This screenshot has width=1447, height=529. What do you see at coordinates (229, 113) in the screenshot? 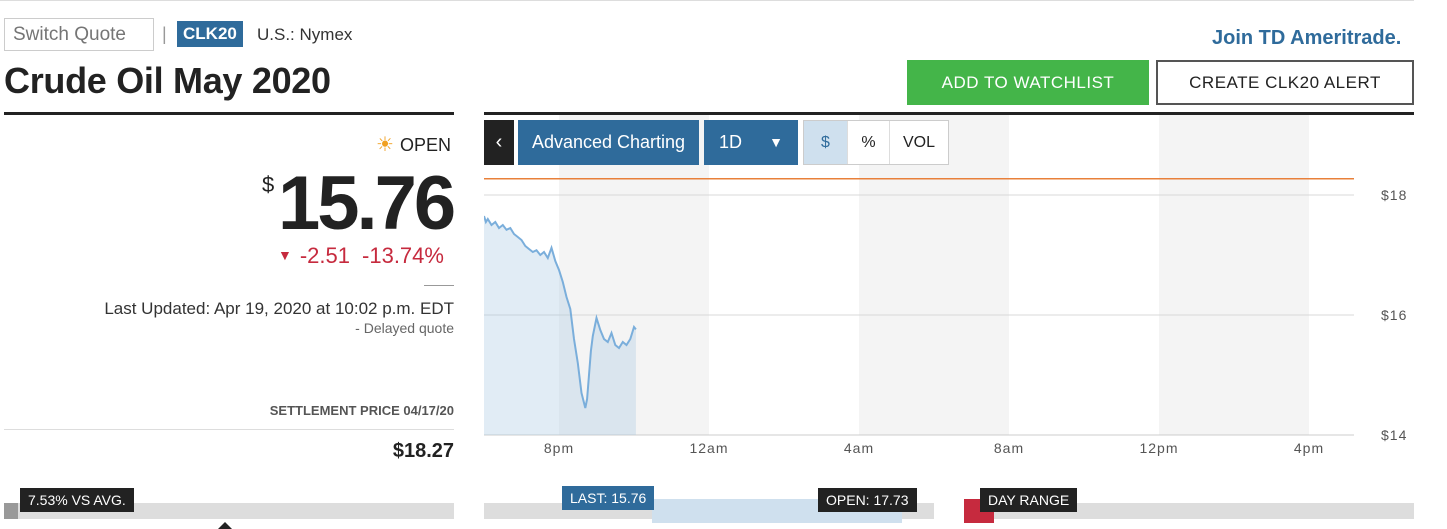
I see `title-divider` at bounding box center [229, 113].